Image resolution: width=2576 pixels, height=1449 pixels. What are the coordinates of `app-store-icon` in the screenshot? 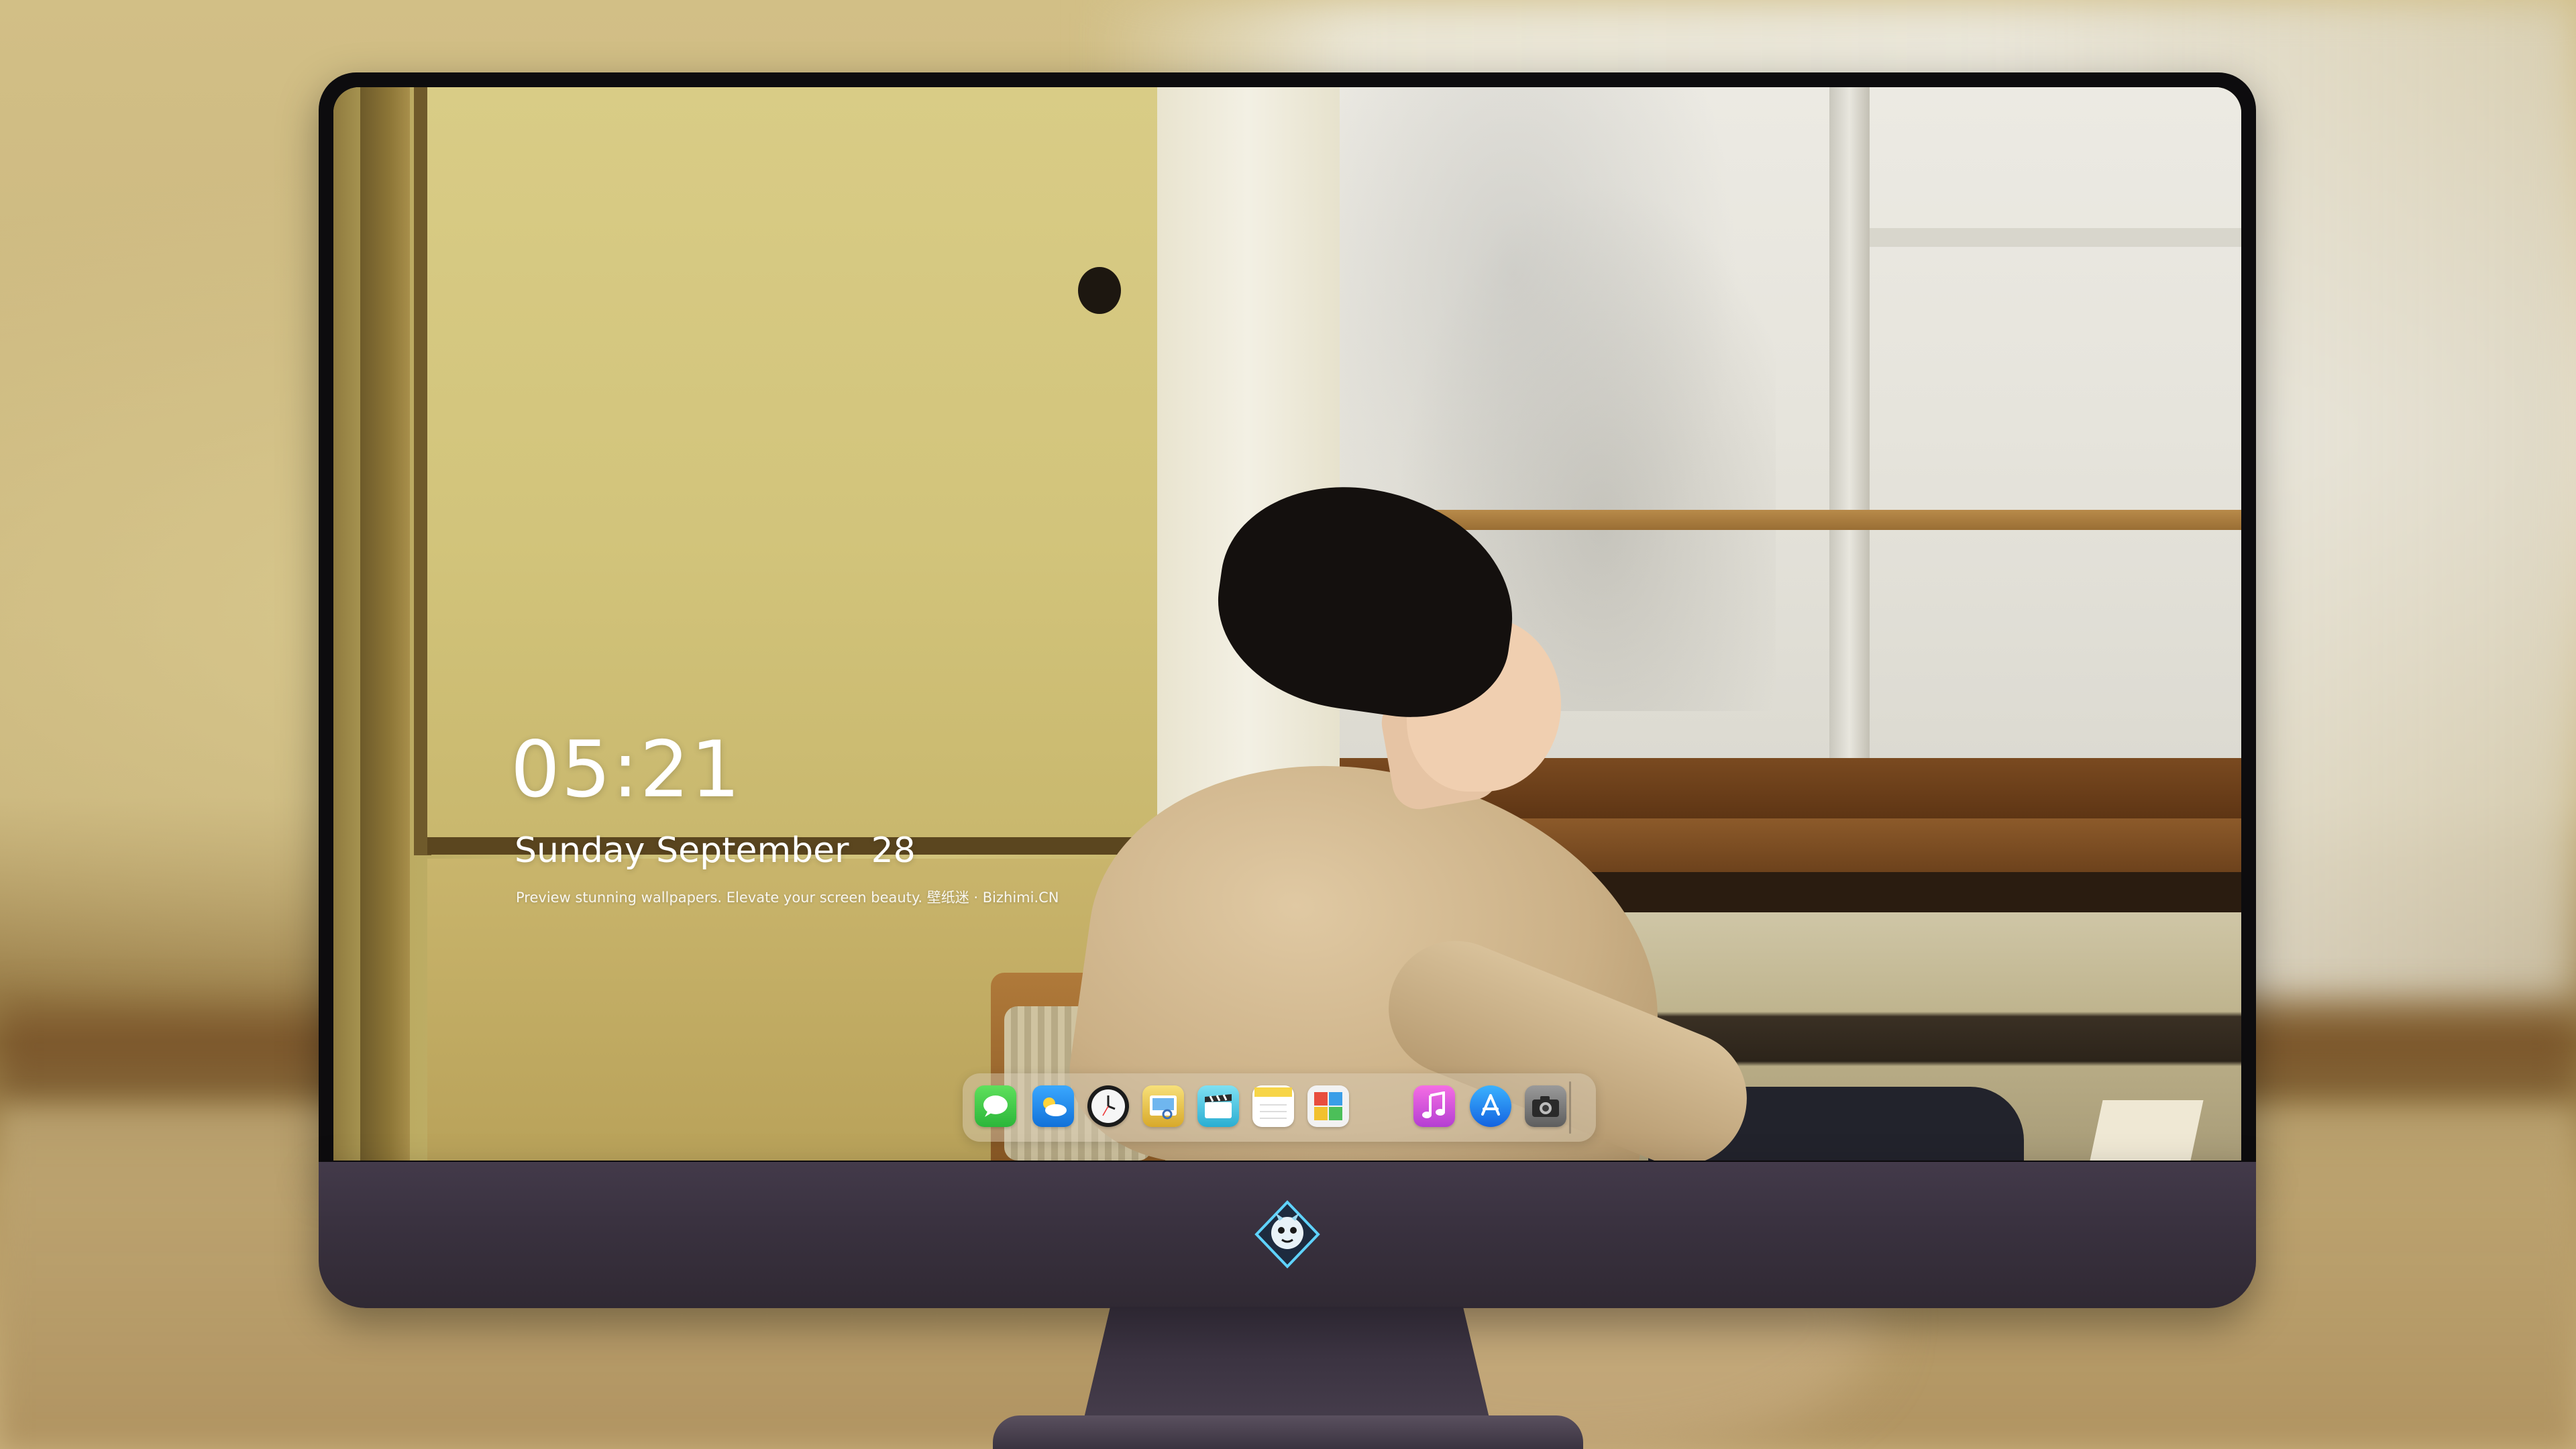 It's located at (1490, 1106).